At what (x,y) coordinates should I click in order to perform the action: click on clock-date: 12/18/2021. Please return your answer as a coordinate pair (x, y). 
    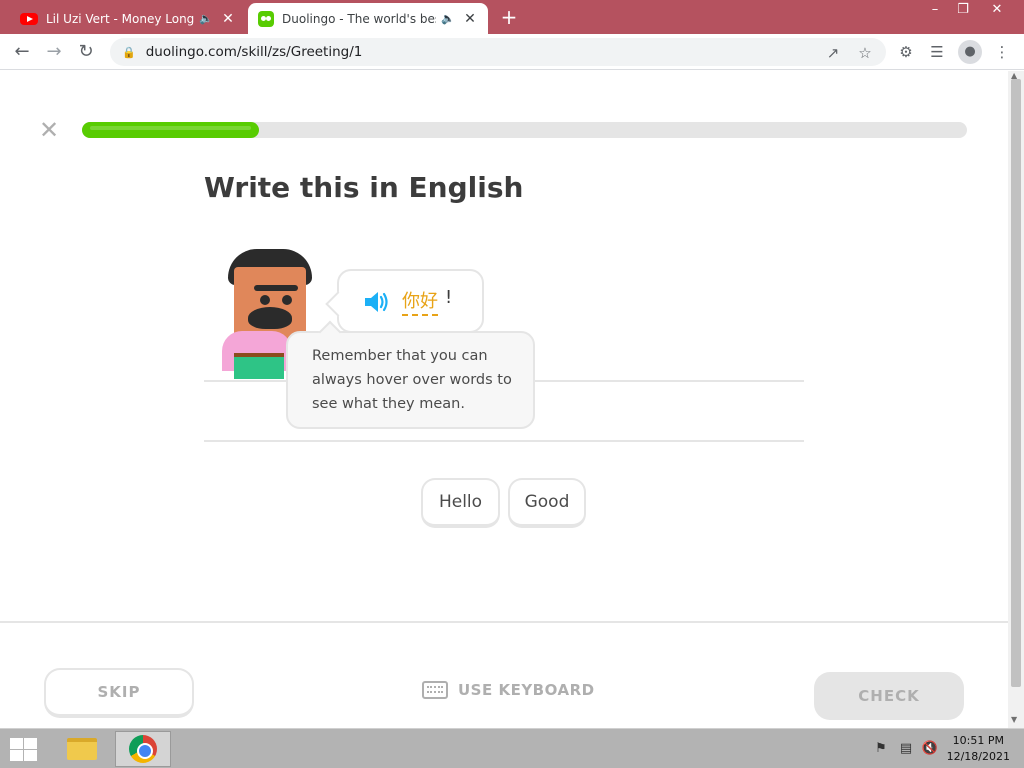
    Looking at the image, I should click on (978, 756).